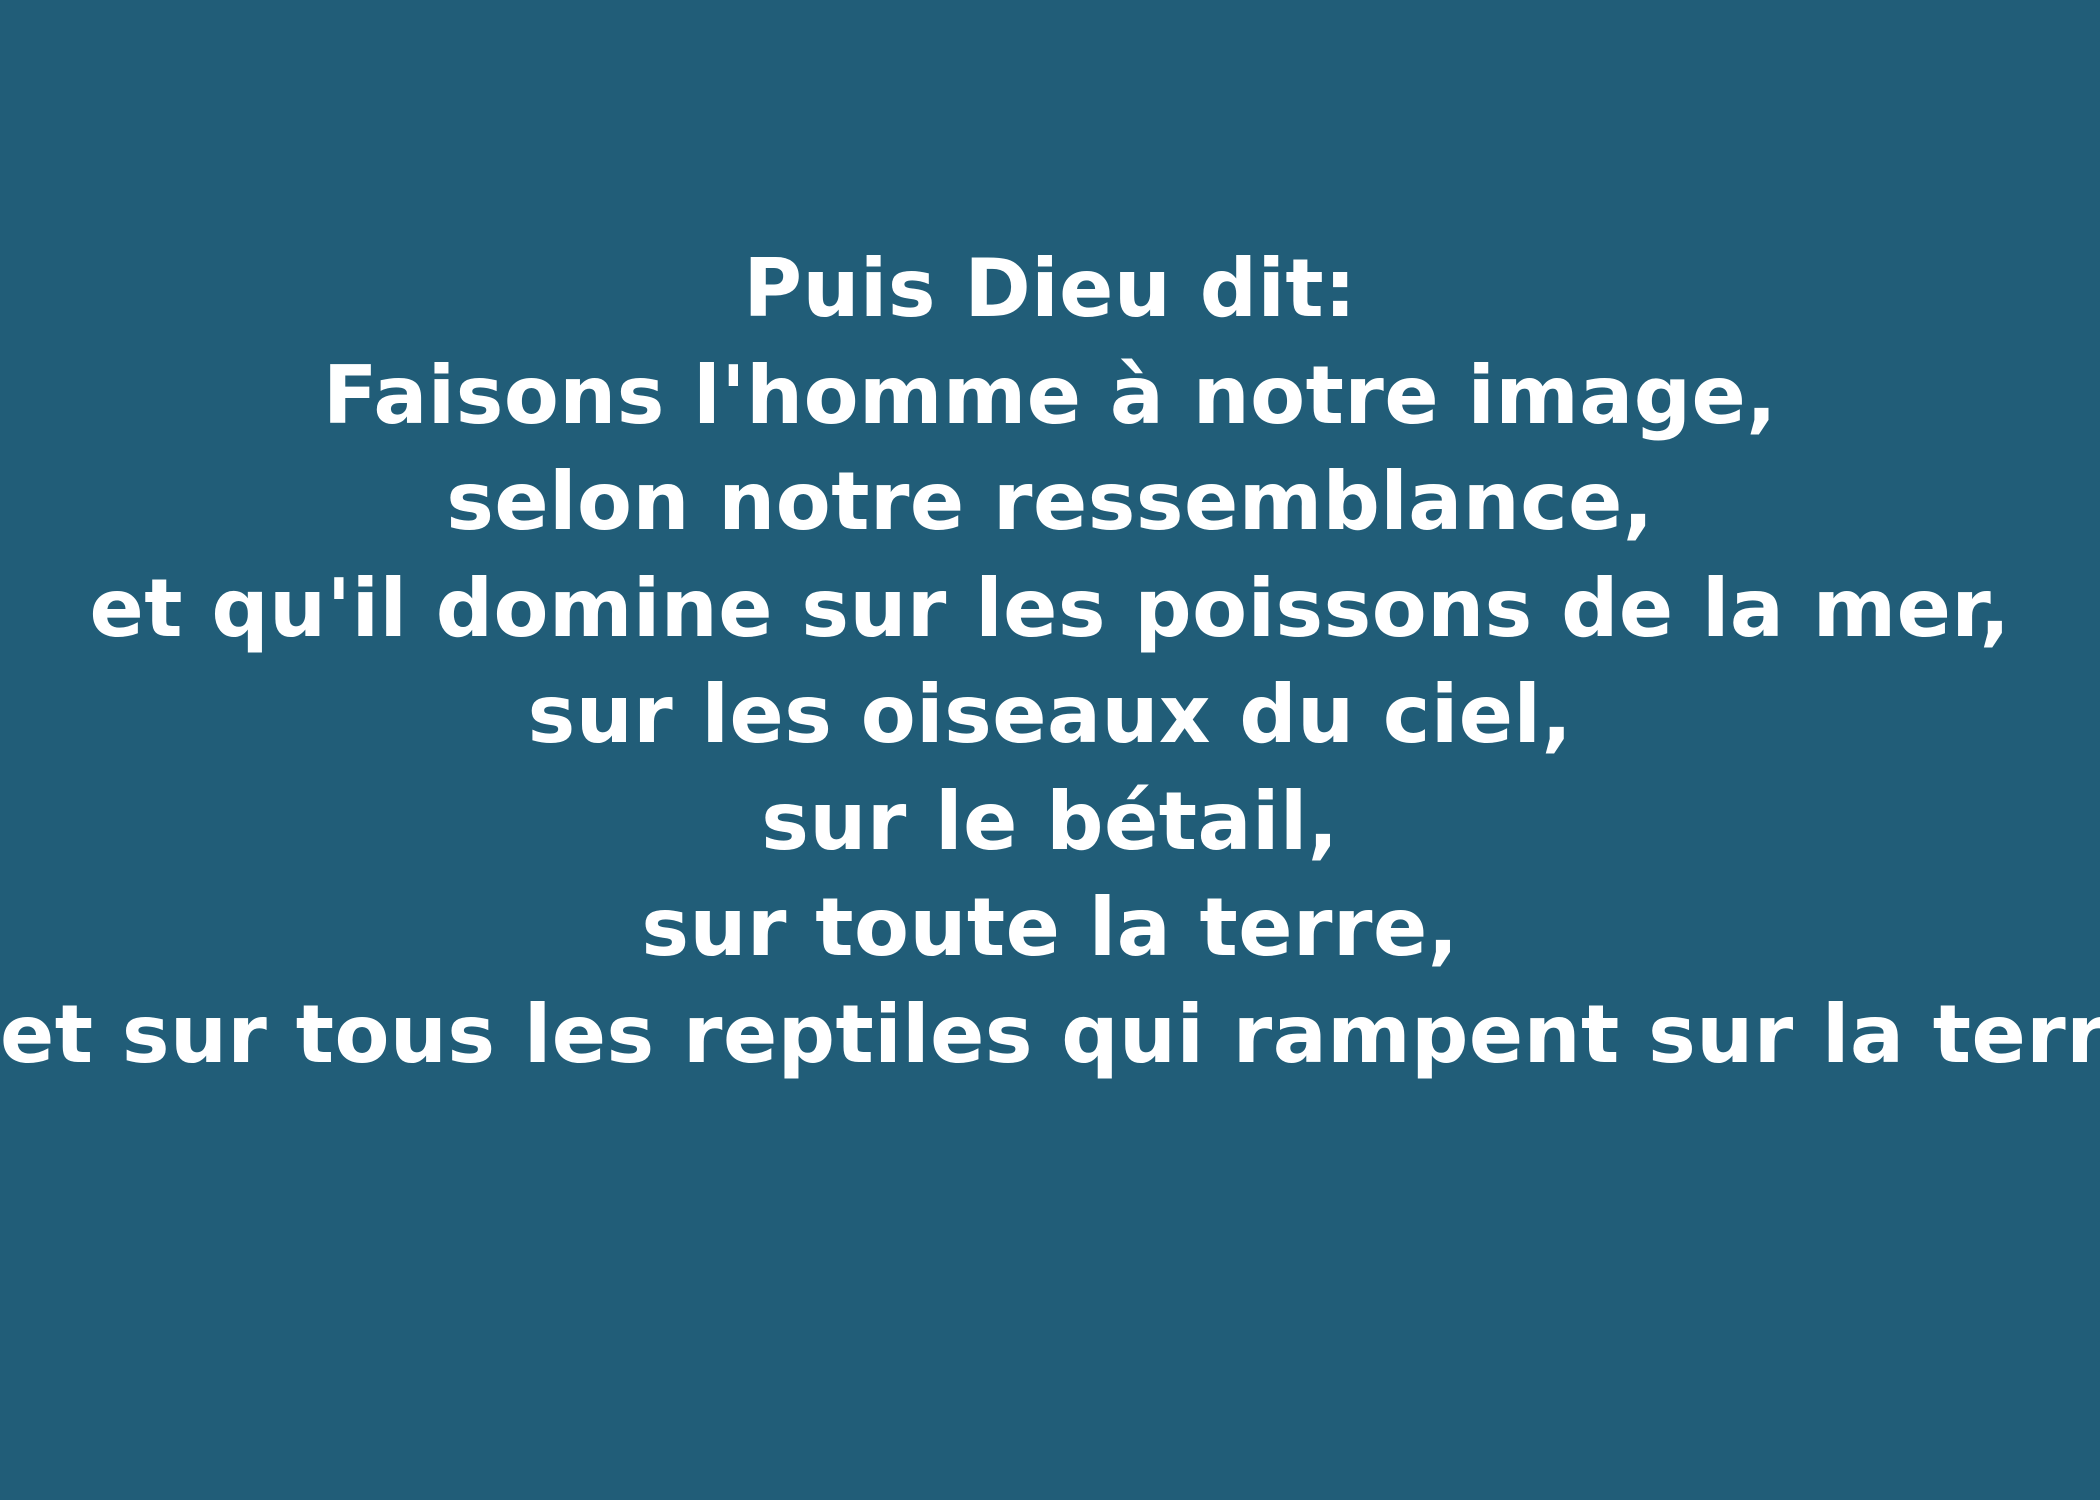 The width and height of the screenshot is (2100, 1500). I want to click on verse-line: sur les oiseaux du ciel,, so click(1050, 714).